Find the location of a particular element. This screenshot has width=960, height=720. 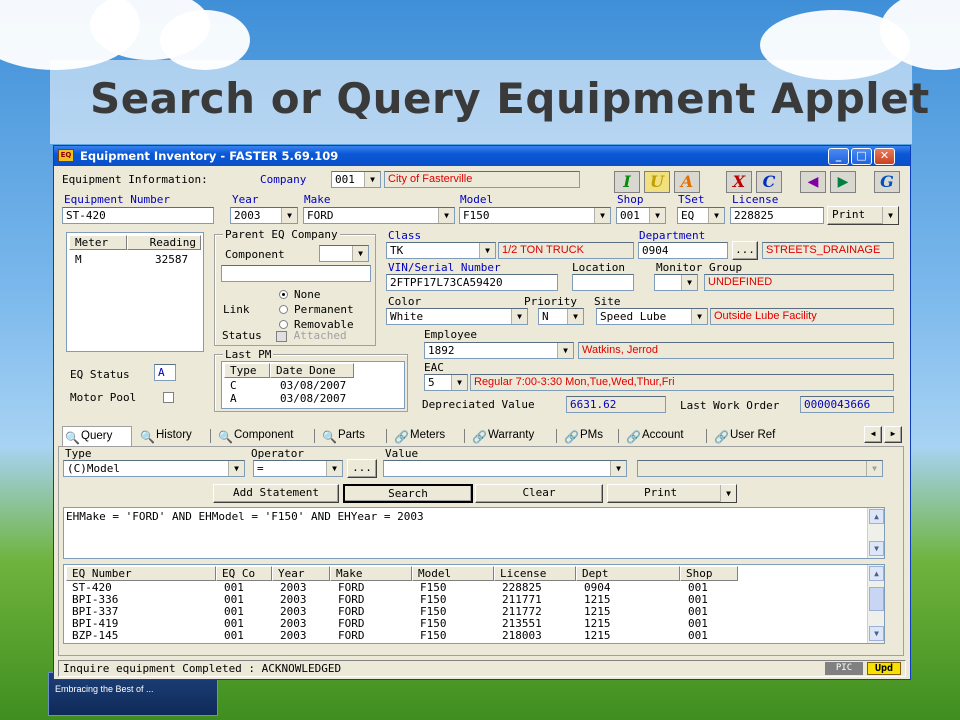

license-field: 228825 is located at coordinates (777, 215).